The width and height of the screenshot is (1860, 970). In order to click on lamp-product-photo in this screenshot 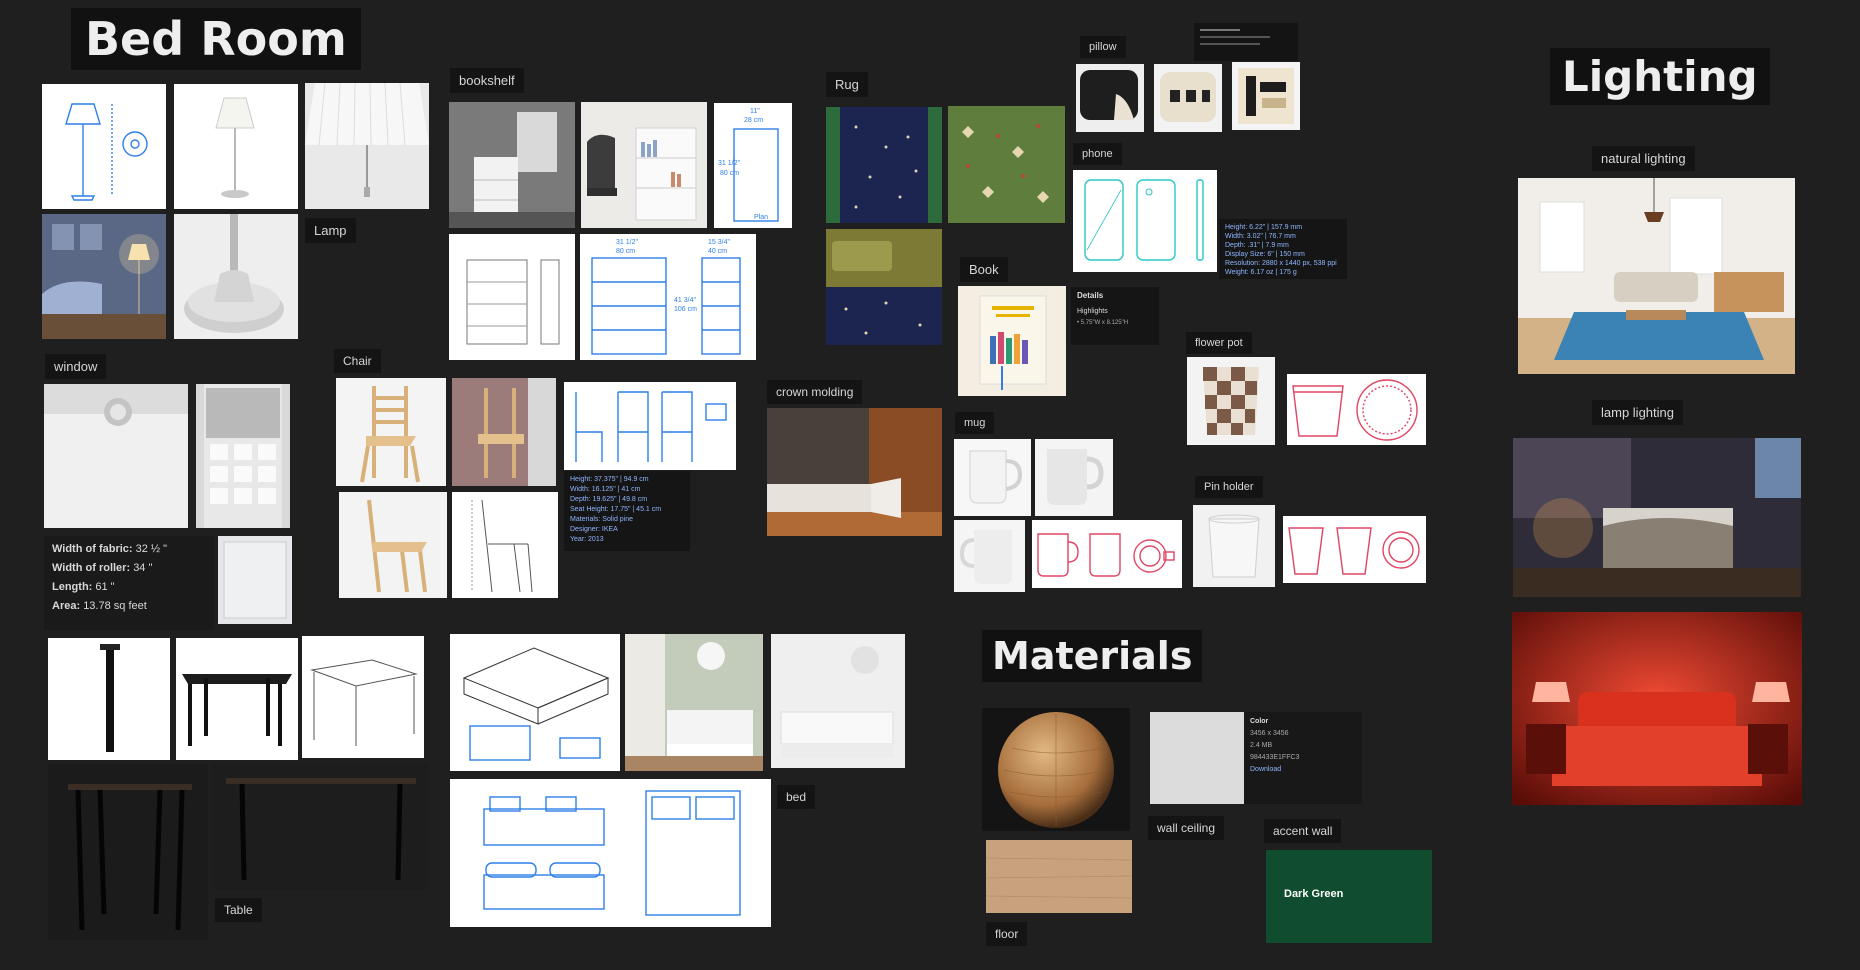, I will do `click(236, 146)`.